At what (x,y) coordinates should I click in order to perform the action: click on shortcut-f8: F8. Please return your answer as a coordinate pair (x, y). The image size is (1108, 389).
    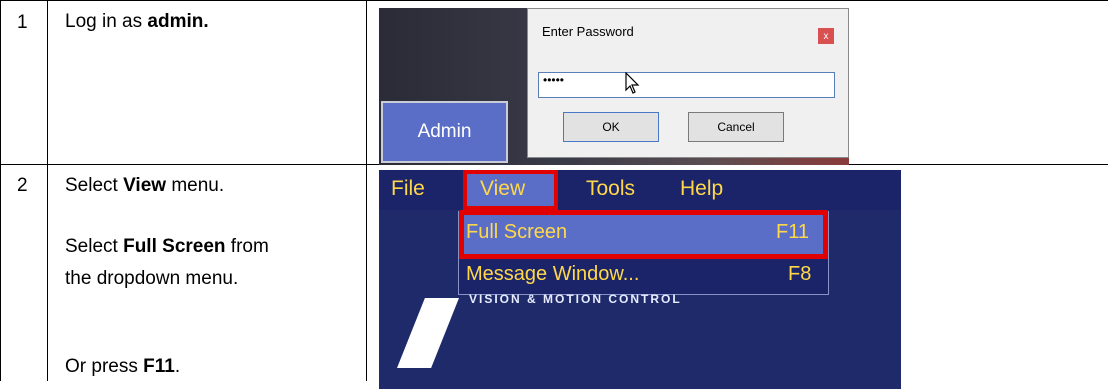
    Looking at the image, I should click on (800, 274).